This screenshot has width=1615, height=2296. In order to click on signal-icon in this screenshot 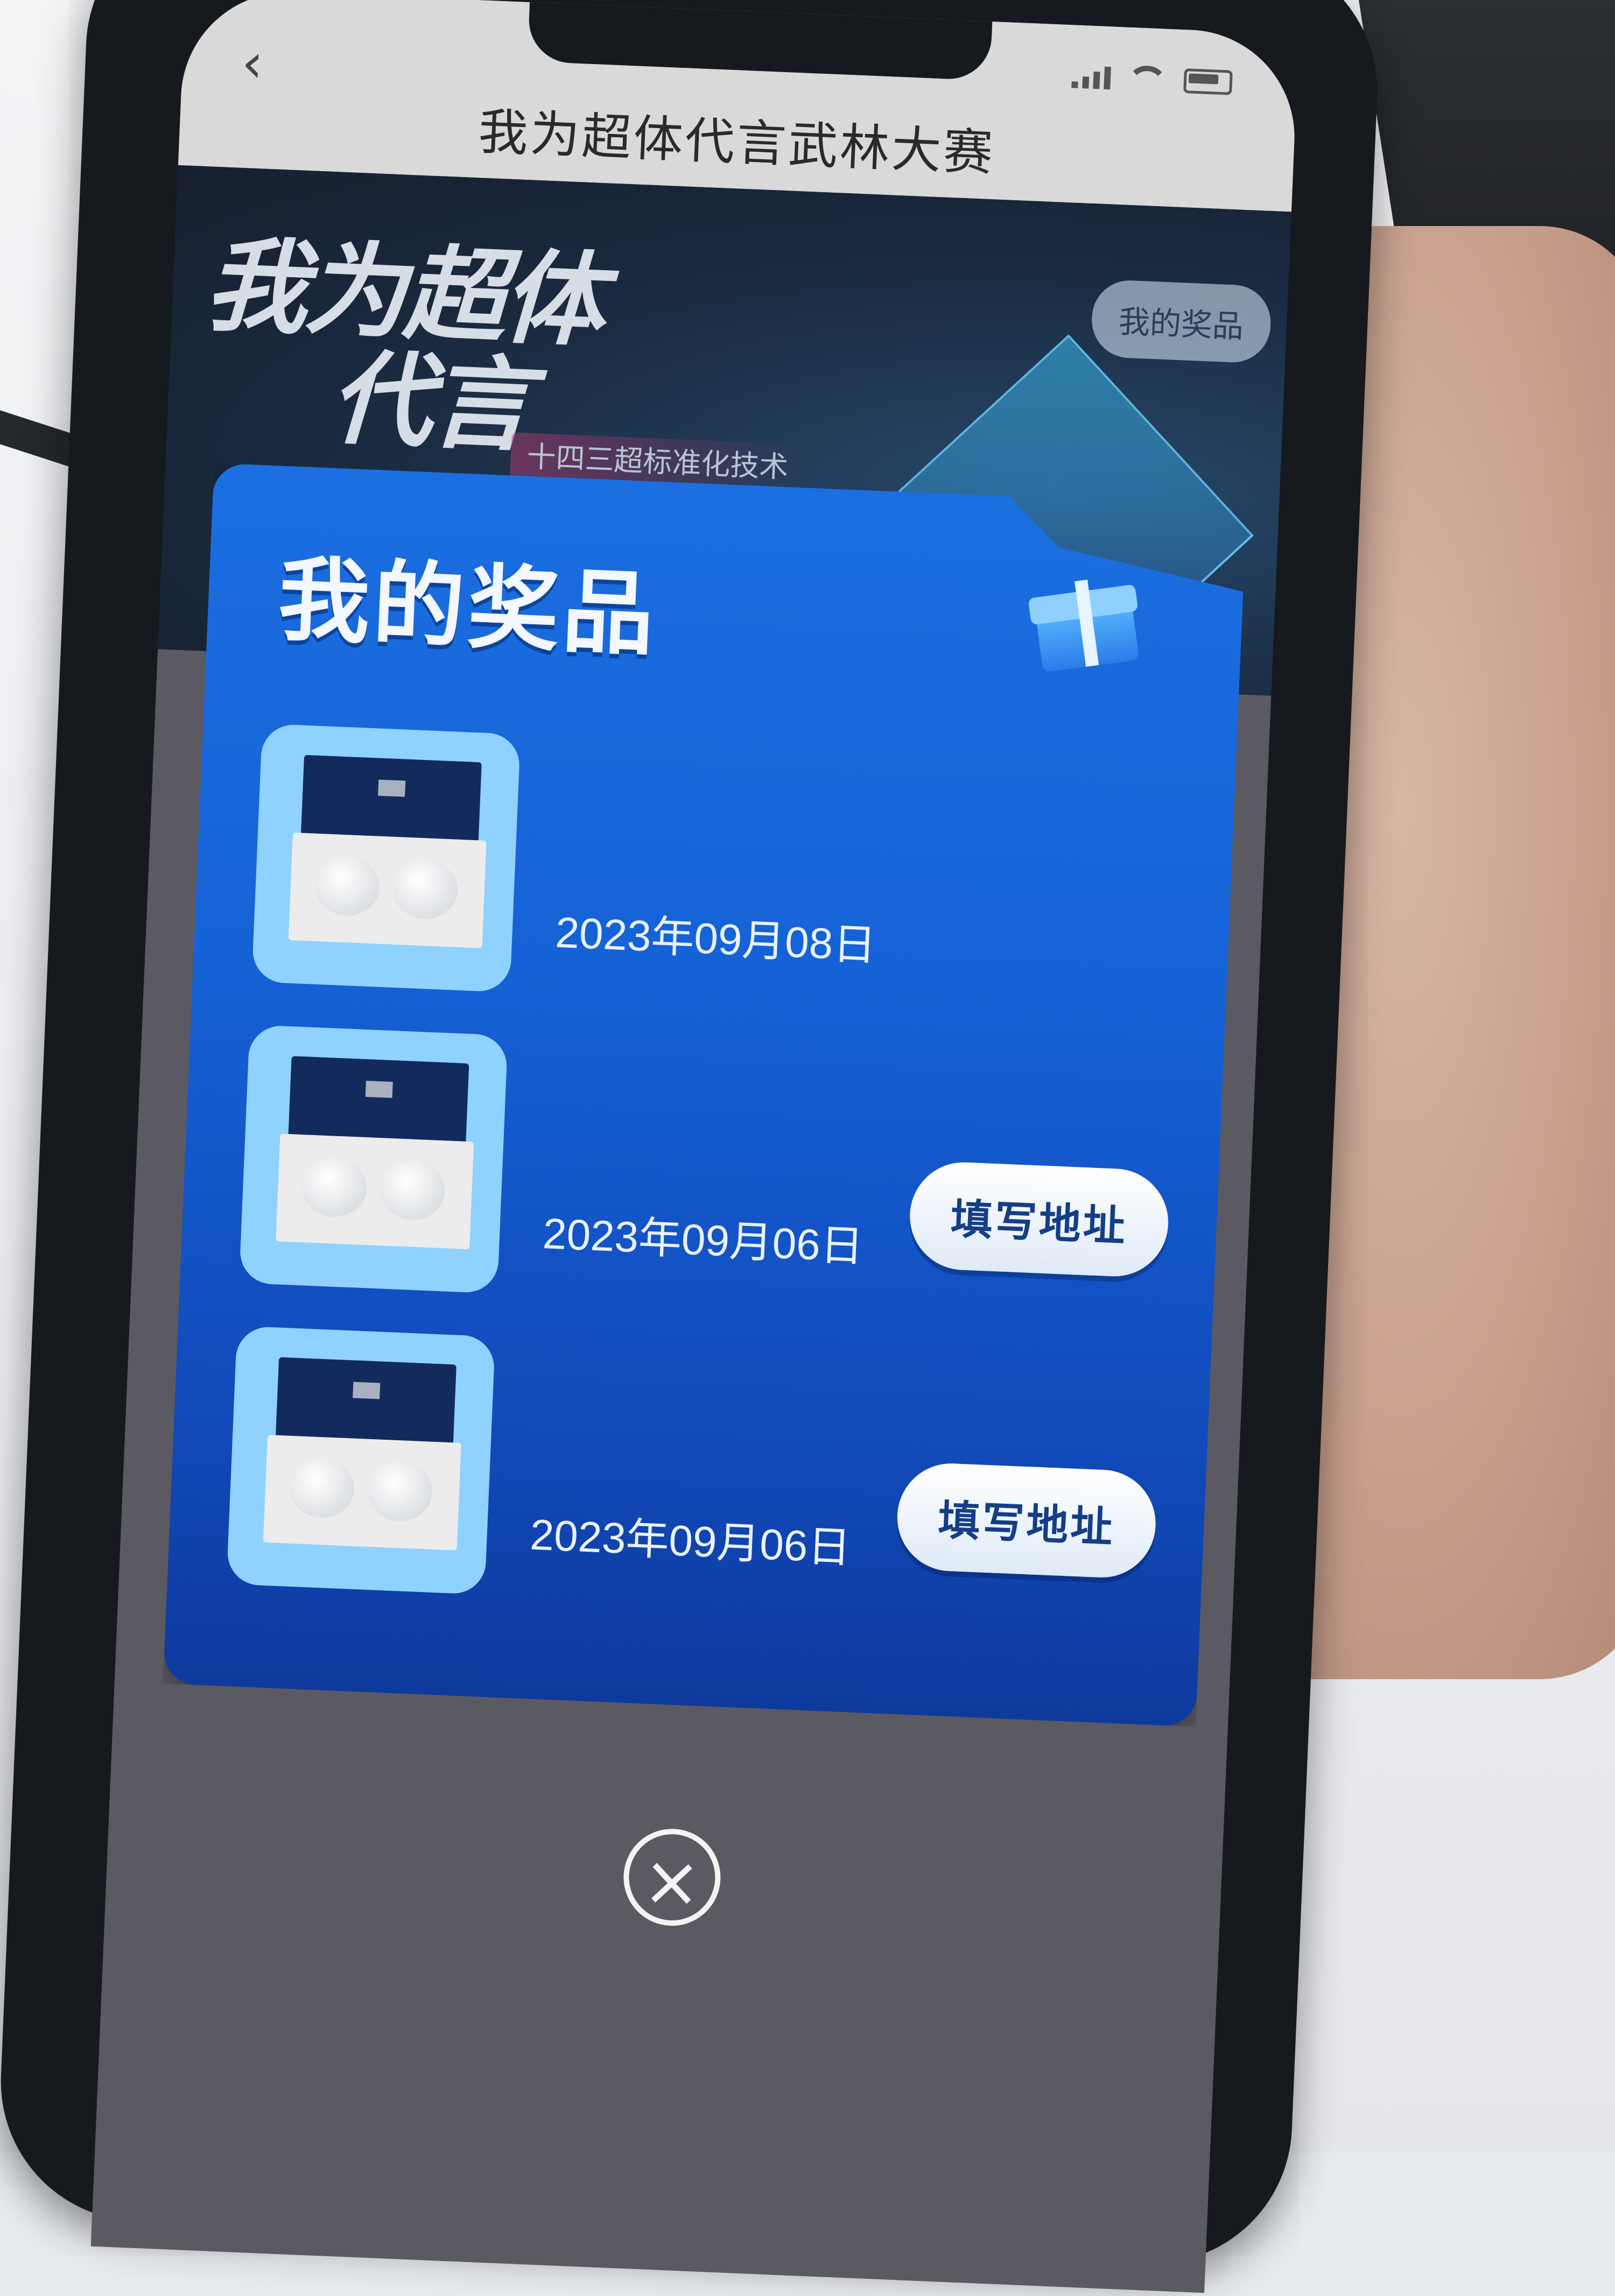, I will do `click(1091, 77)`.